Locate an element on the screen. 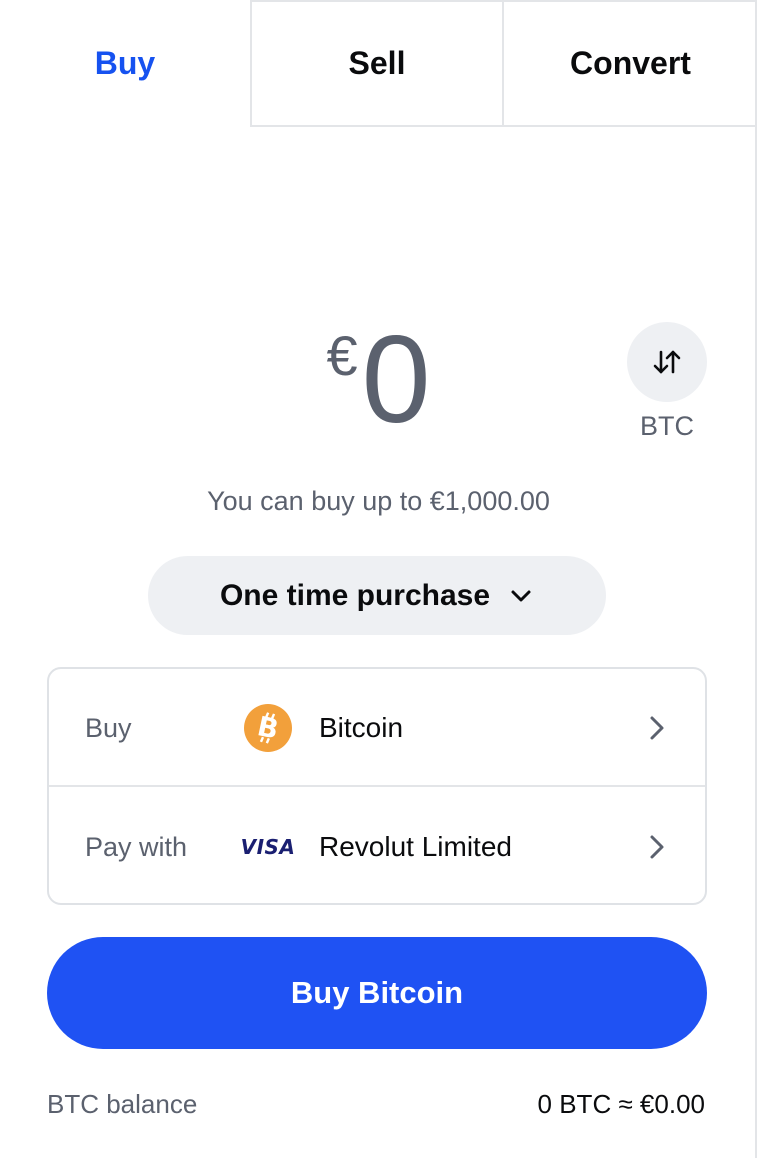 The width and height of the screenshot is (757, 1158). visa-icon: VISA is located at coordinates (268, 847).